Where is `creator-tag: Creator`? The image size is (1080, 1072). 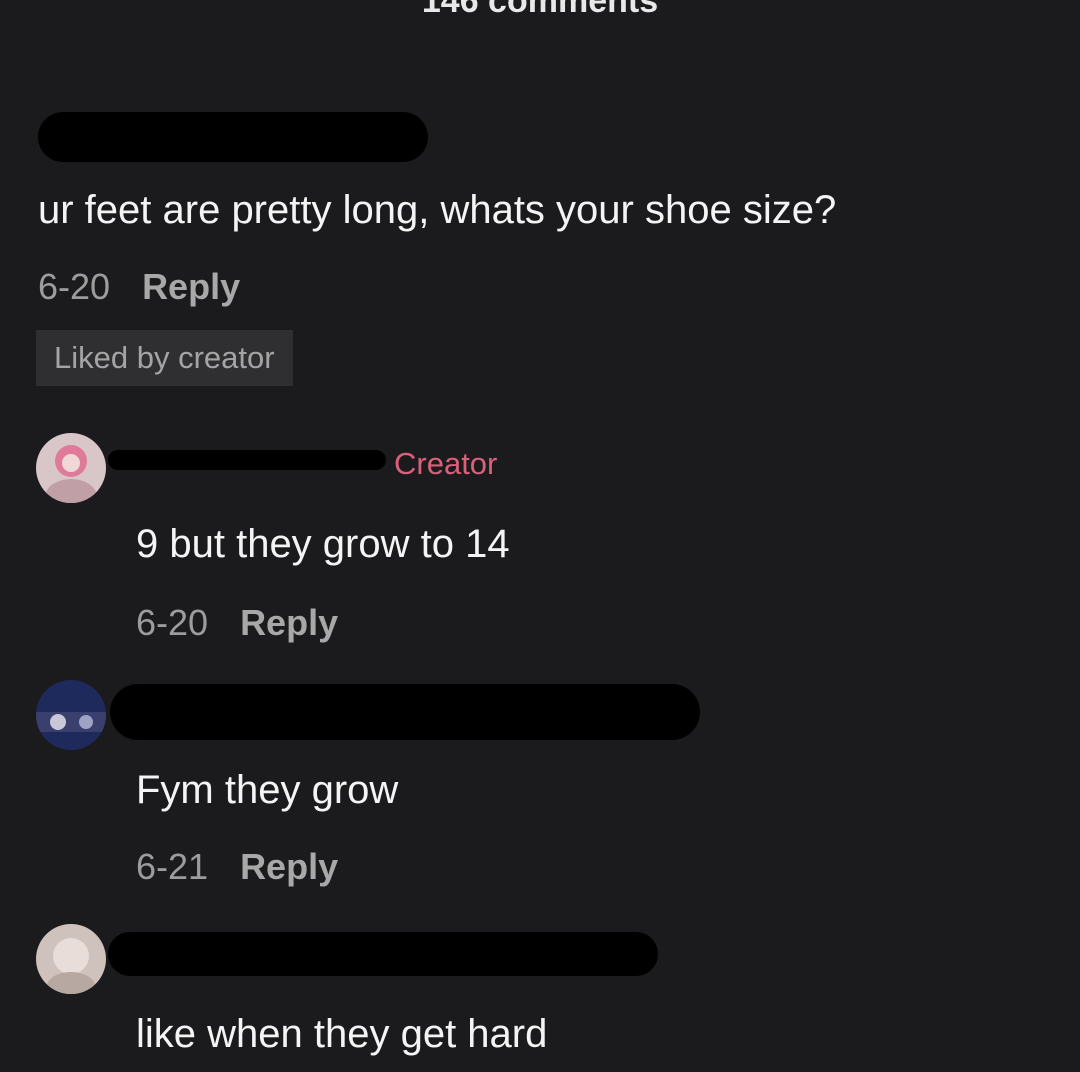 creator-tag: Creator is located at coordinates (446, 463).